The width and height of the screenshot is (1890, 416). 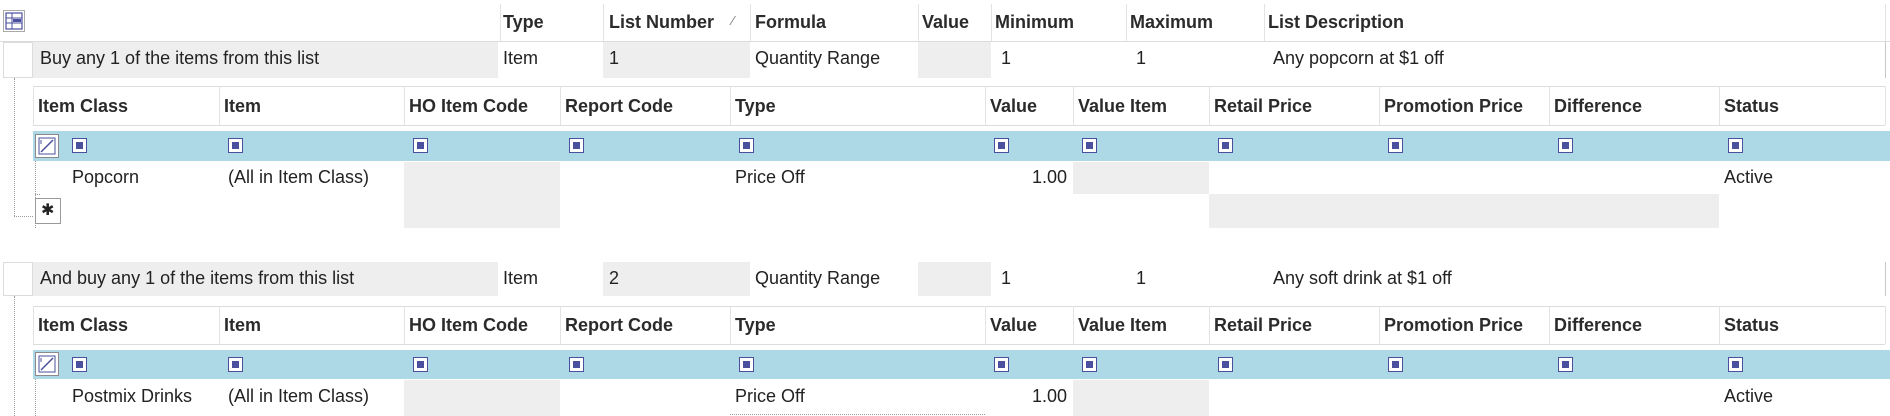 I want to click on grid-settings-icon, so click(x=14, y=21).